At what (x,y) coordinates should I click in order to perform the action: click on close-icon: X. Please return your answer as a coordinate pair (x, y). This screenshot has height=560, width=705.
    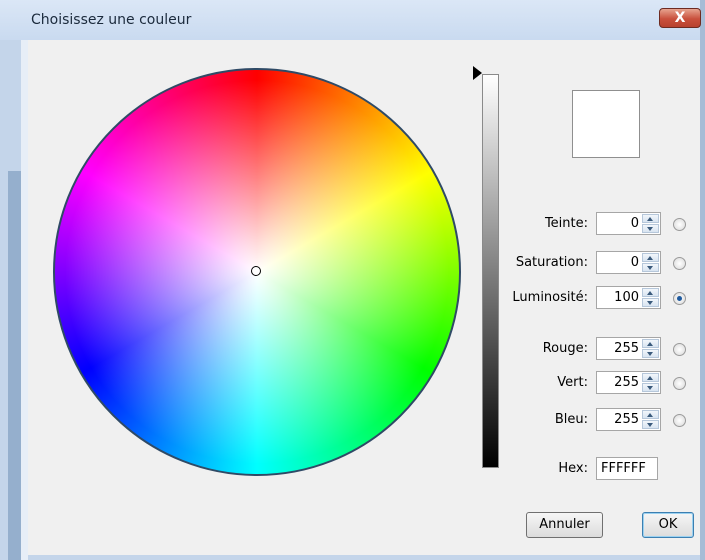
    Looking at the image, I should click on (680, 18).